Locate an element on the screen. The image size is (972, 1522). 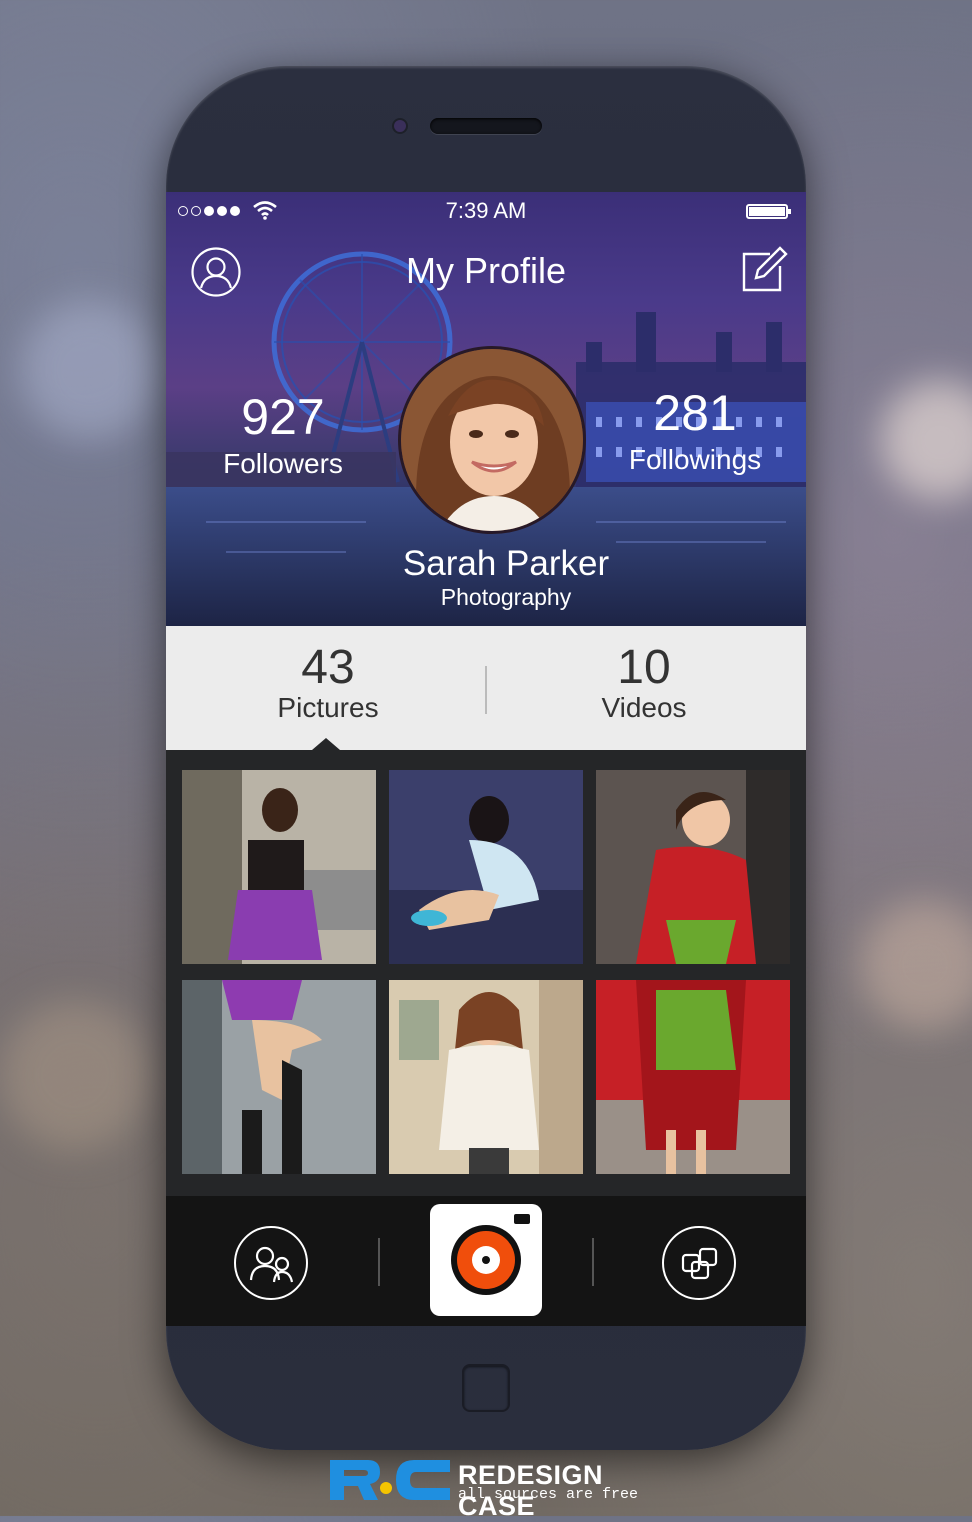
camera-button is located at coordinates (486, 1260).